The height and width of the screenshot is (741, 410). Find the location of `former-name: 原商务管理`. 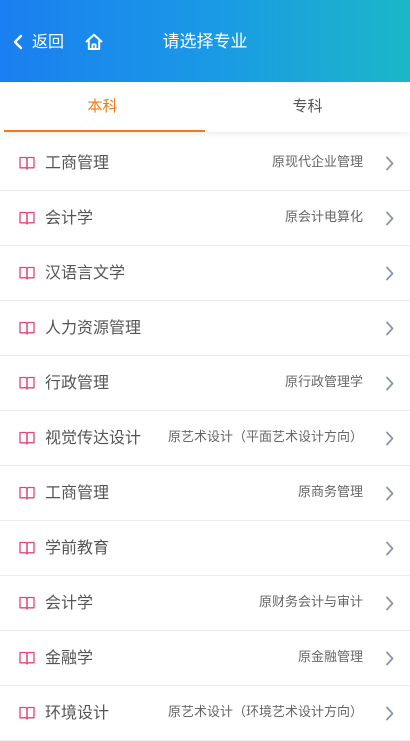

former-name: 原商务管理 is located at coordinates (330, 492).